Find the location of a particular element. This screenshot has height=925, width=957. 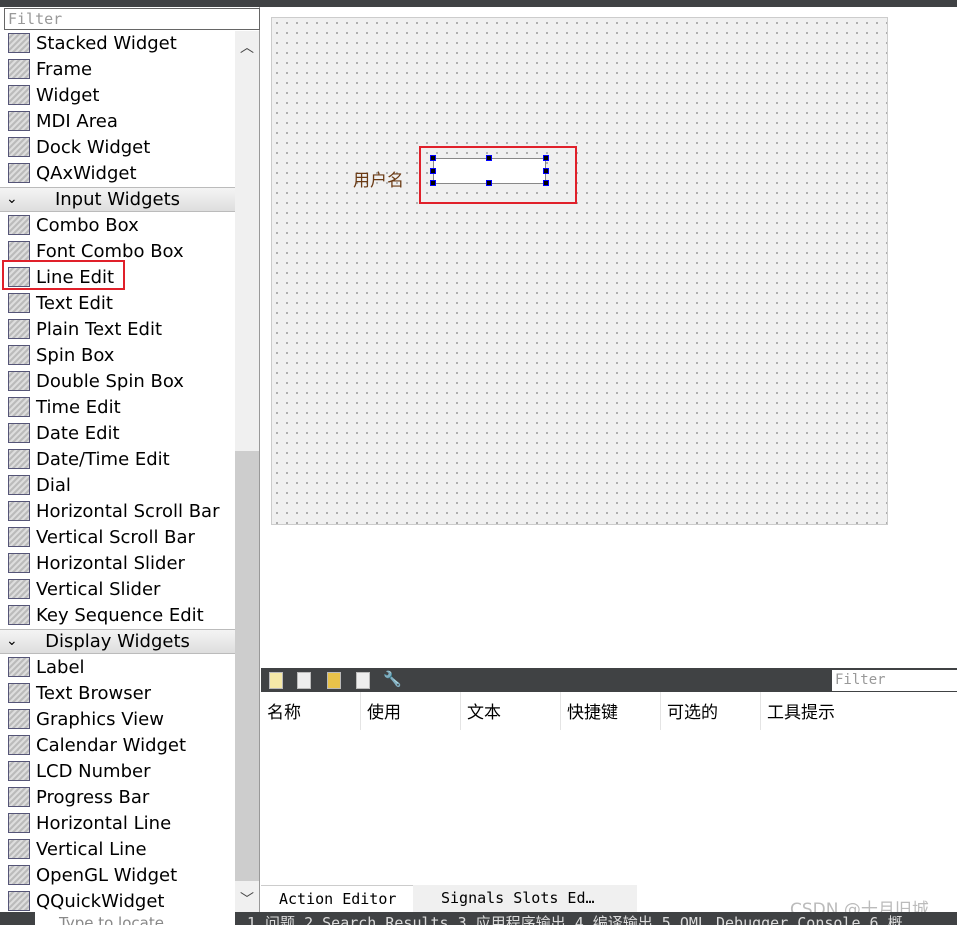

widget-item-horizontal-slider: Horizontal Slider is located at coordinates (117, 563).